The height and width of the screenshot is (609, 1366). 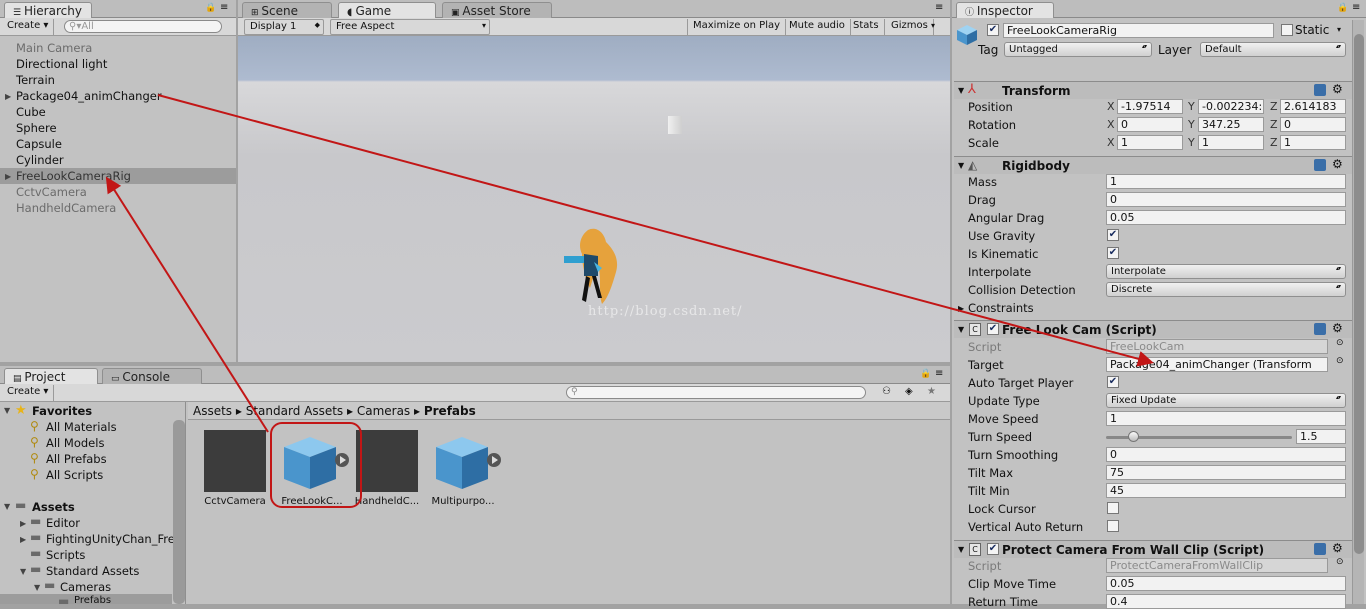 What do you see at coordinates (143, 26) in the screenshot?
I see `search-input: ⚲▾All` at bounding box center [143, 26].